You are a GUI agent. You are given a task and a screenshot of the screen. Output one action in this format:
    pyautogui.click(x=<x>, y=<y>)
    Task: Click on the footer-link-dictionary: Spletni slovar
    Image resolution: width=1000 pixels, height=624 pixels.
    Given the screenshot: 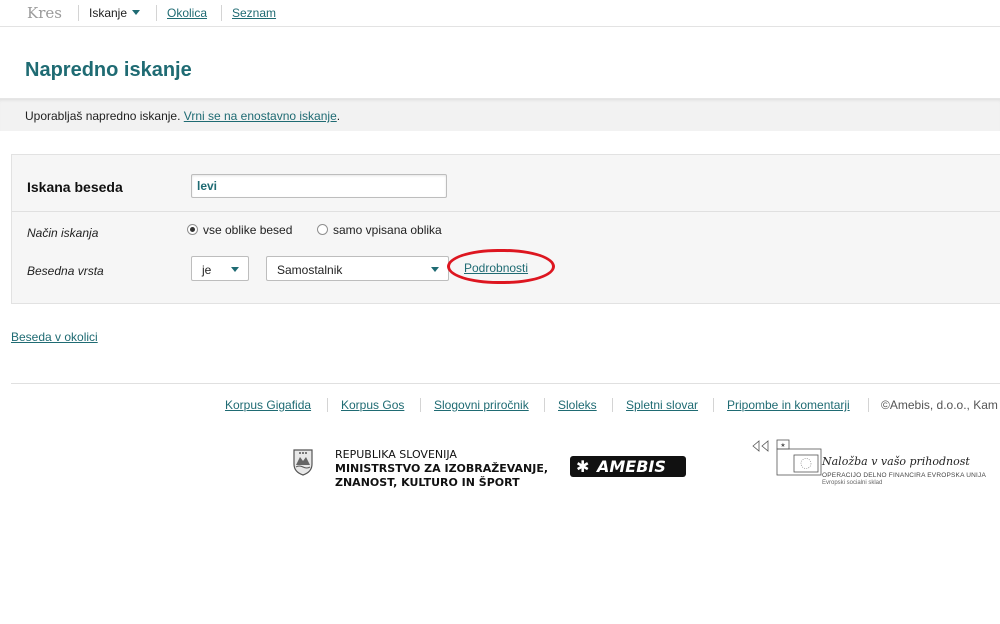 What is the action you would take?
    pyautogui.click(x=662, y=405)
    